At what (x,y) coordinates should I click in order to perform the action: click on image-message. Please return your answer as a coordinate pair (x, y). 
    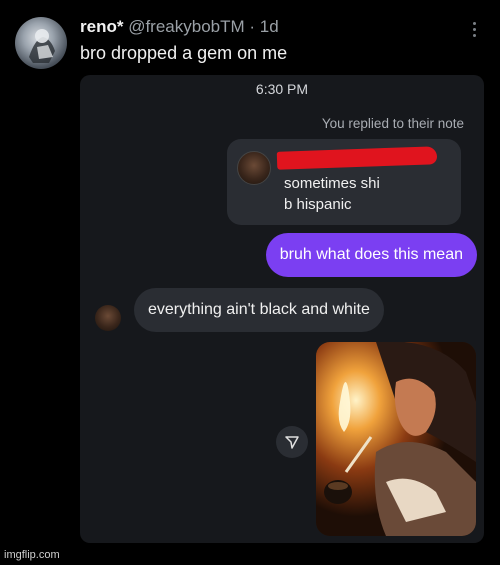
    Looking at the image, I should click on (396, 439).